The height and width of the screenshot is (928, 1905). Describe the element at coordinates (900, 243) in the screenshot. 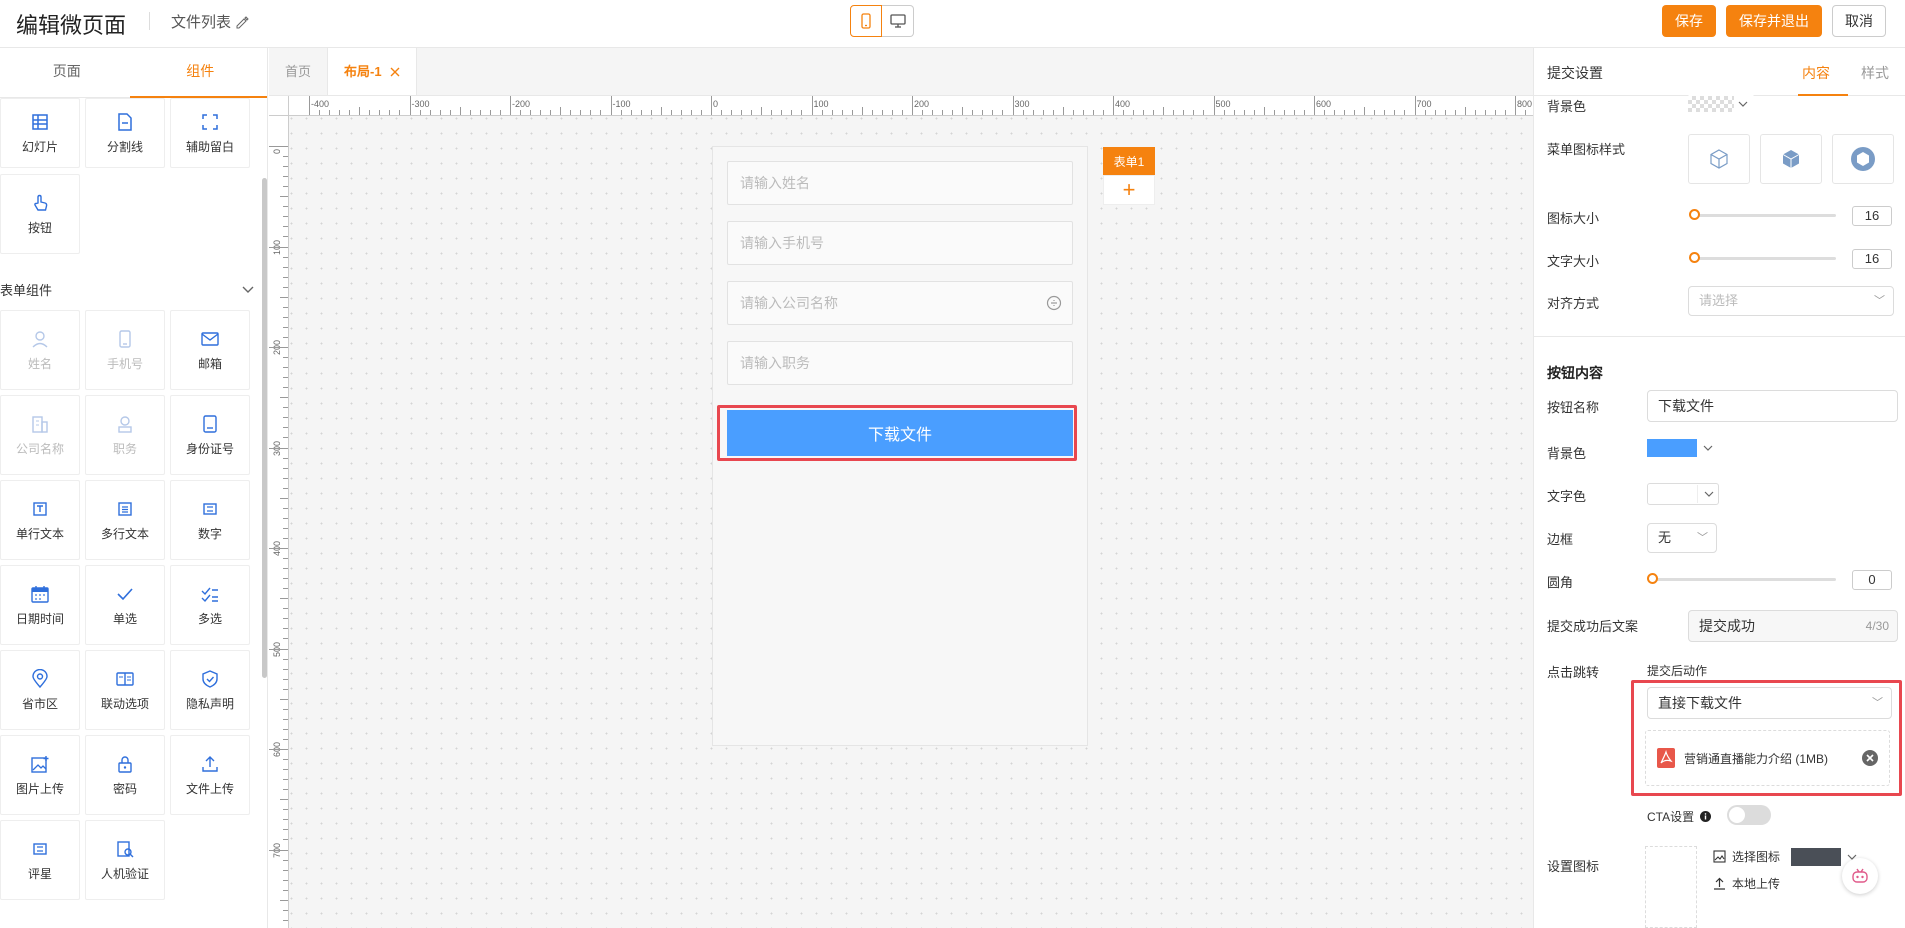

I see `phone-field: 请输入手机号` at that location.